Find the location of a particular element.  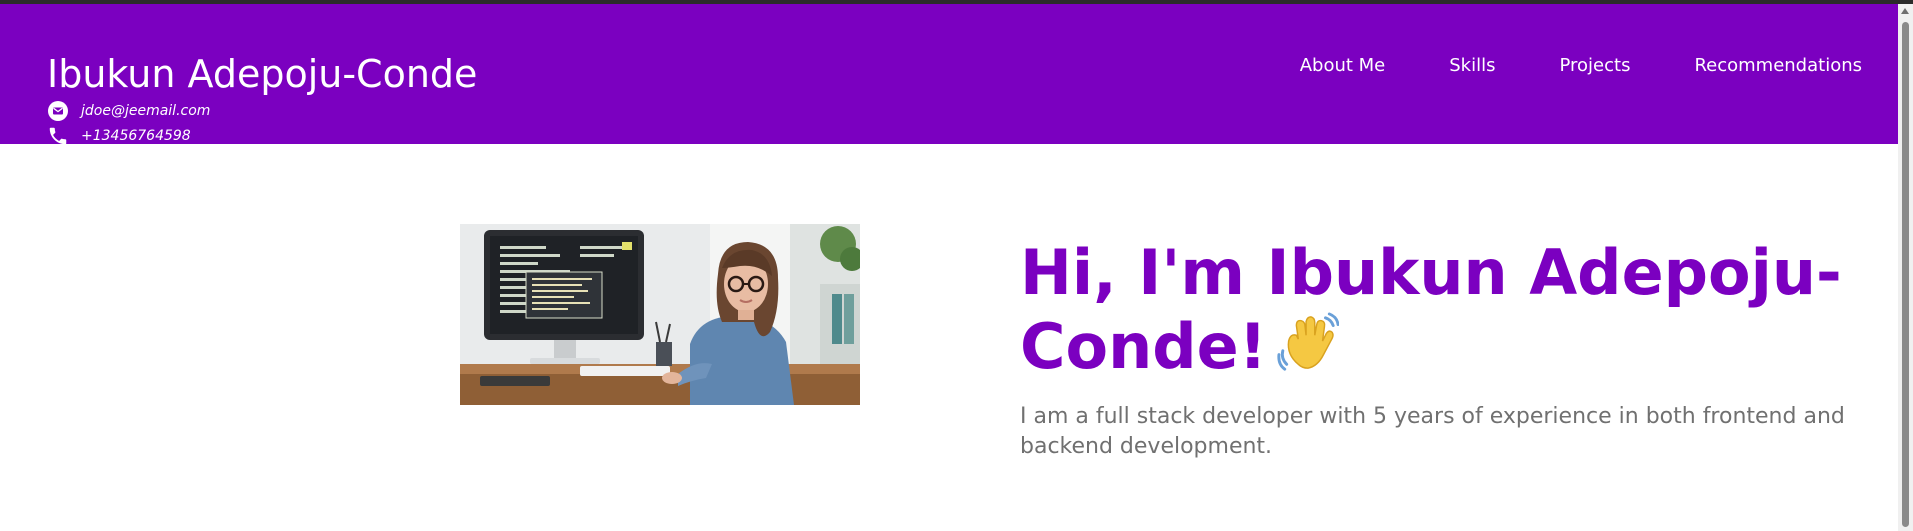

contact-phone: +13456764598 is located at coordinates (119, 136).